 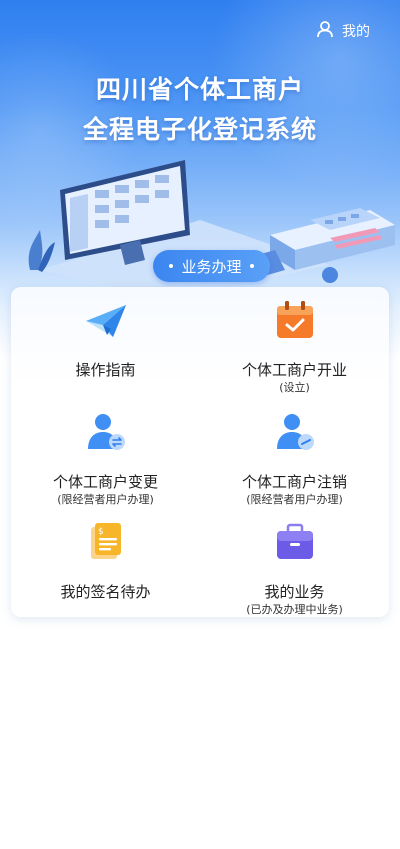 I want to click on menu-item-signature-todo-label: 我的签名待办, so click(x=105, y=592).